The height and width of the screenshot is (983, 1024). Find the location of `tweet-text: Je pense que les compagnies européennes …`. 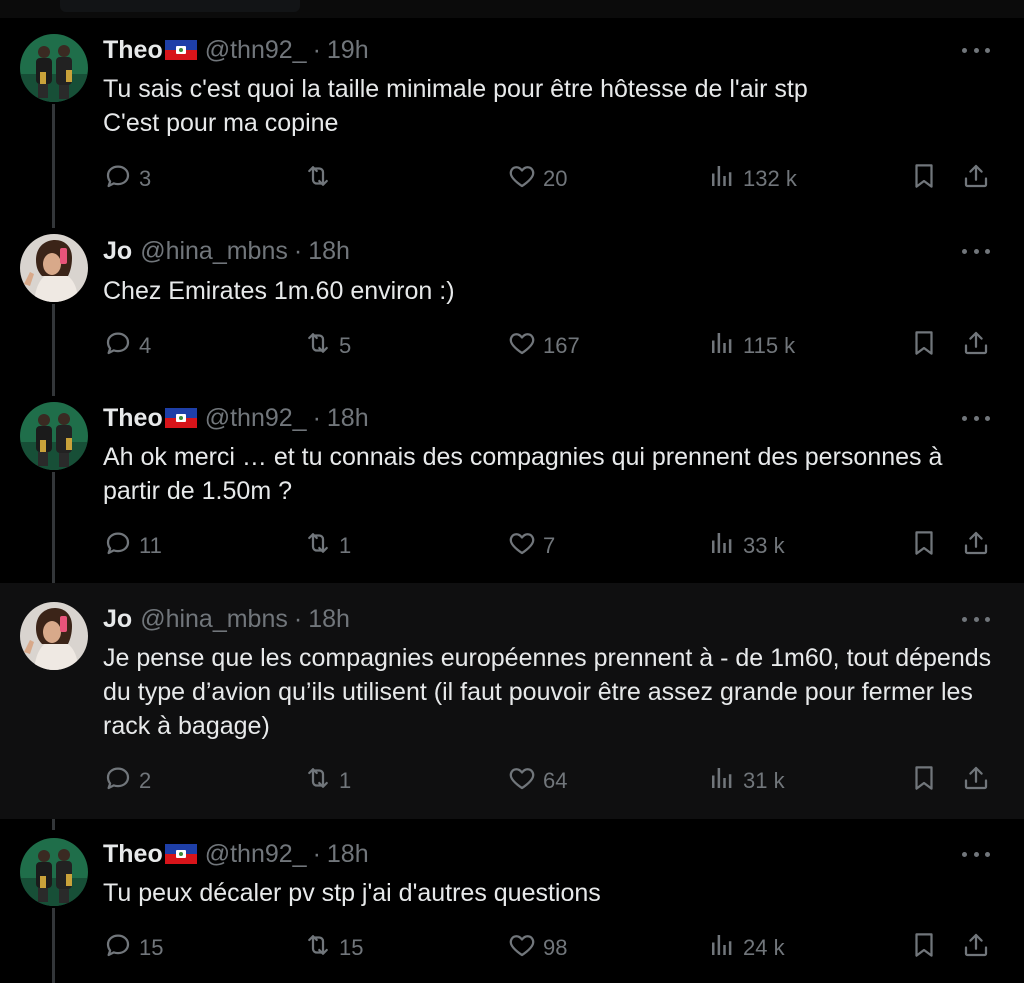

tweet-text: Je pense que les compagnies européennes … is located at coordinates (547, 692).